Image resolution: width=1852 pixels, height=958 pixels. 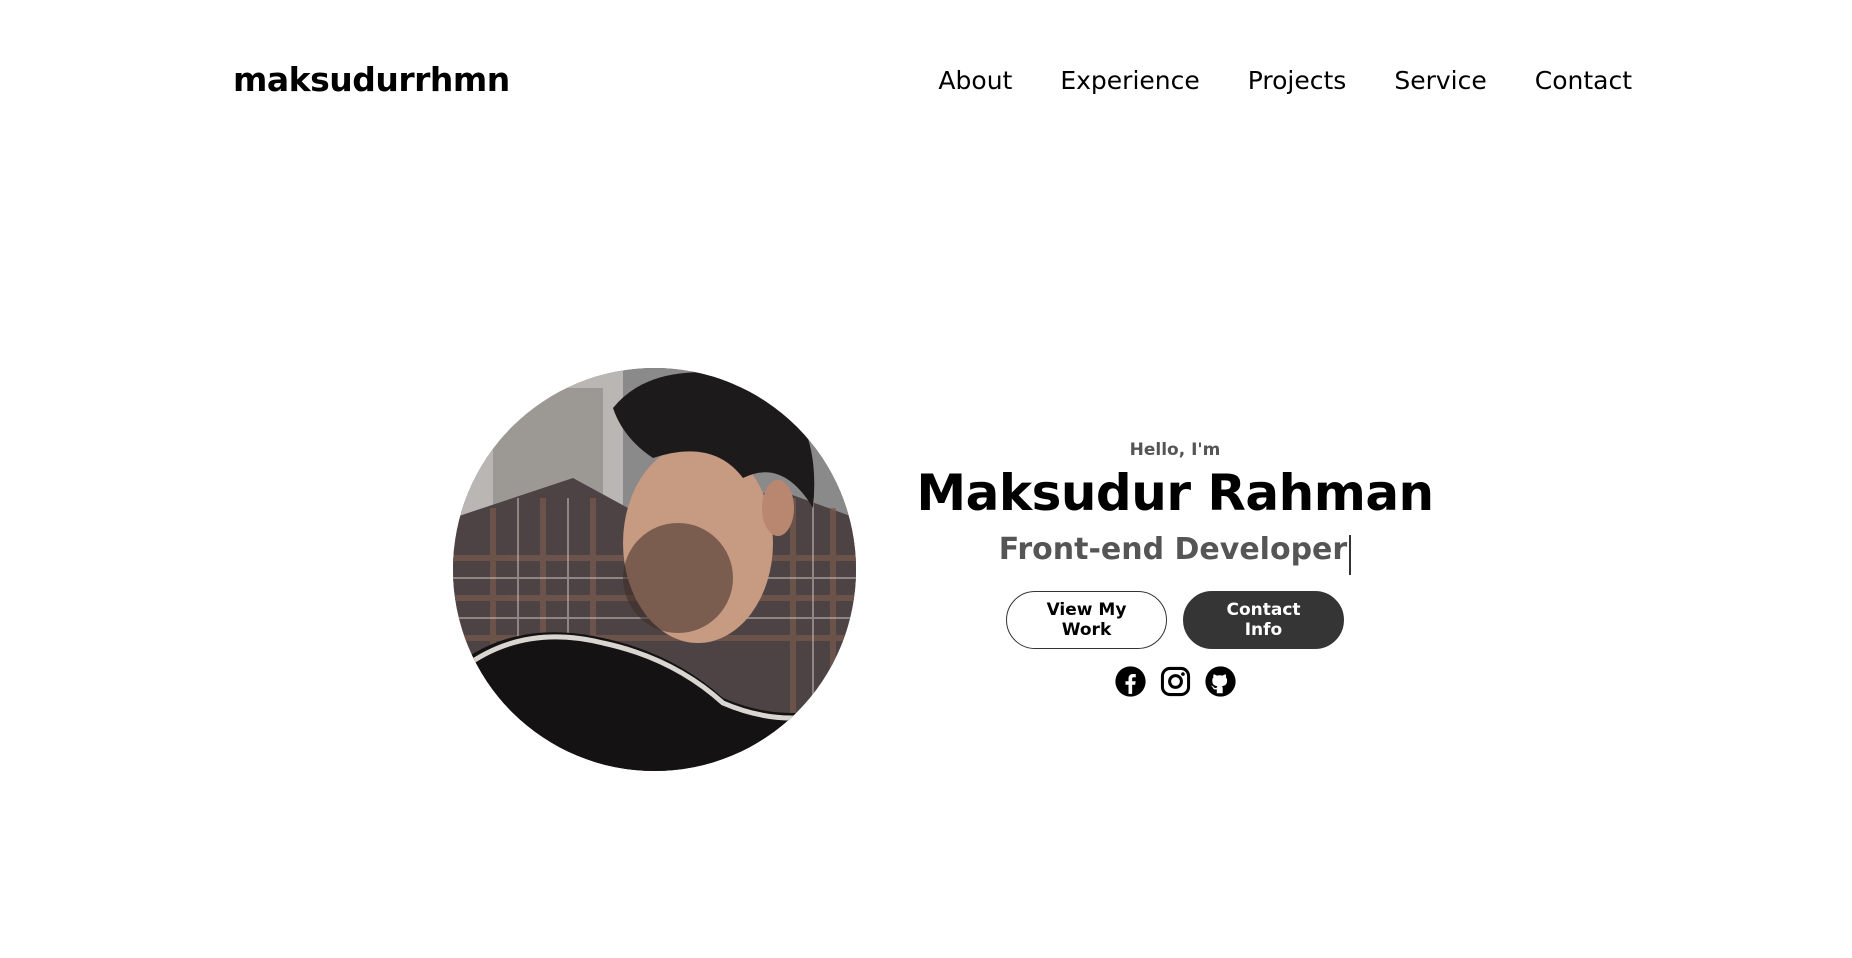 I want to click on social-links, so click(x=1175, y=683).